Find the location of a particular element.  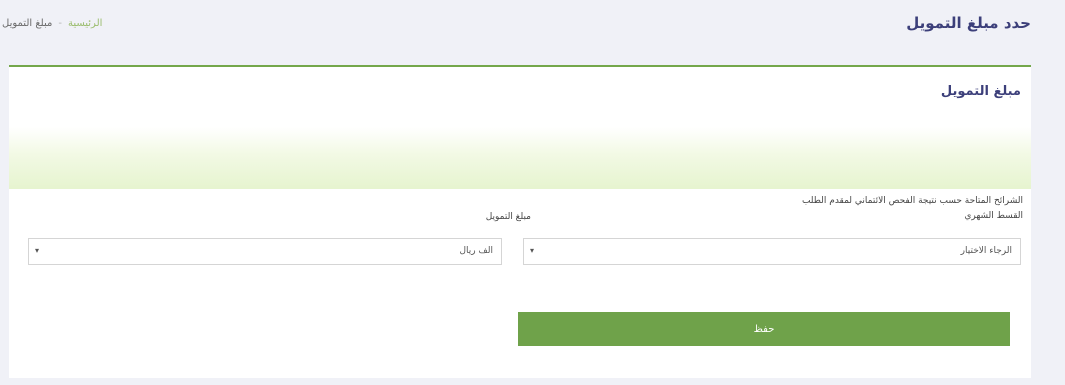

amount-select: الف ريال ▾ is located at coordinates (265, 251).